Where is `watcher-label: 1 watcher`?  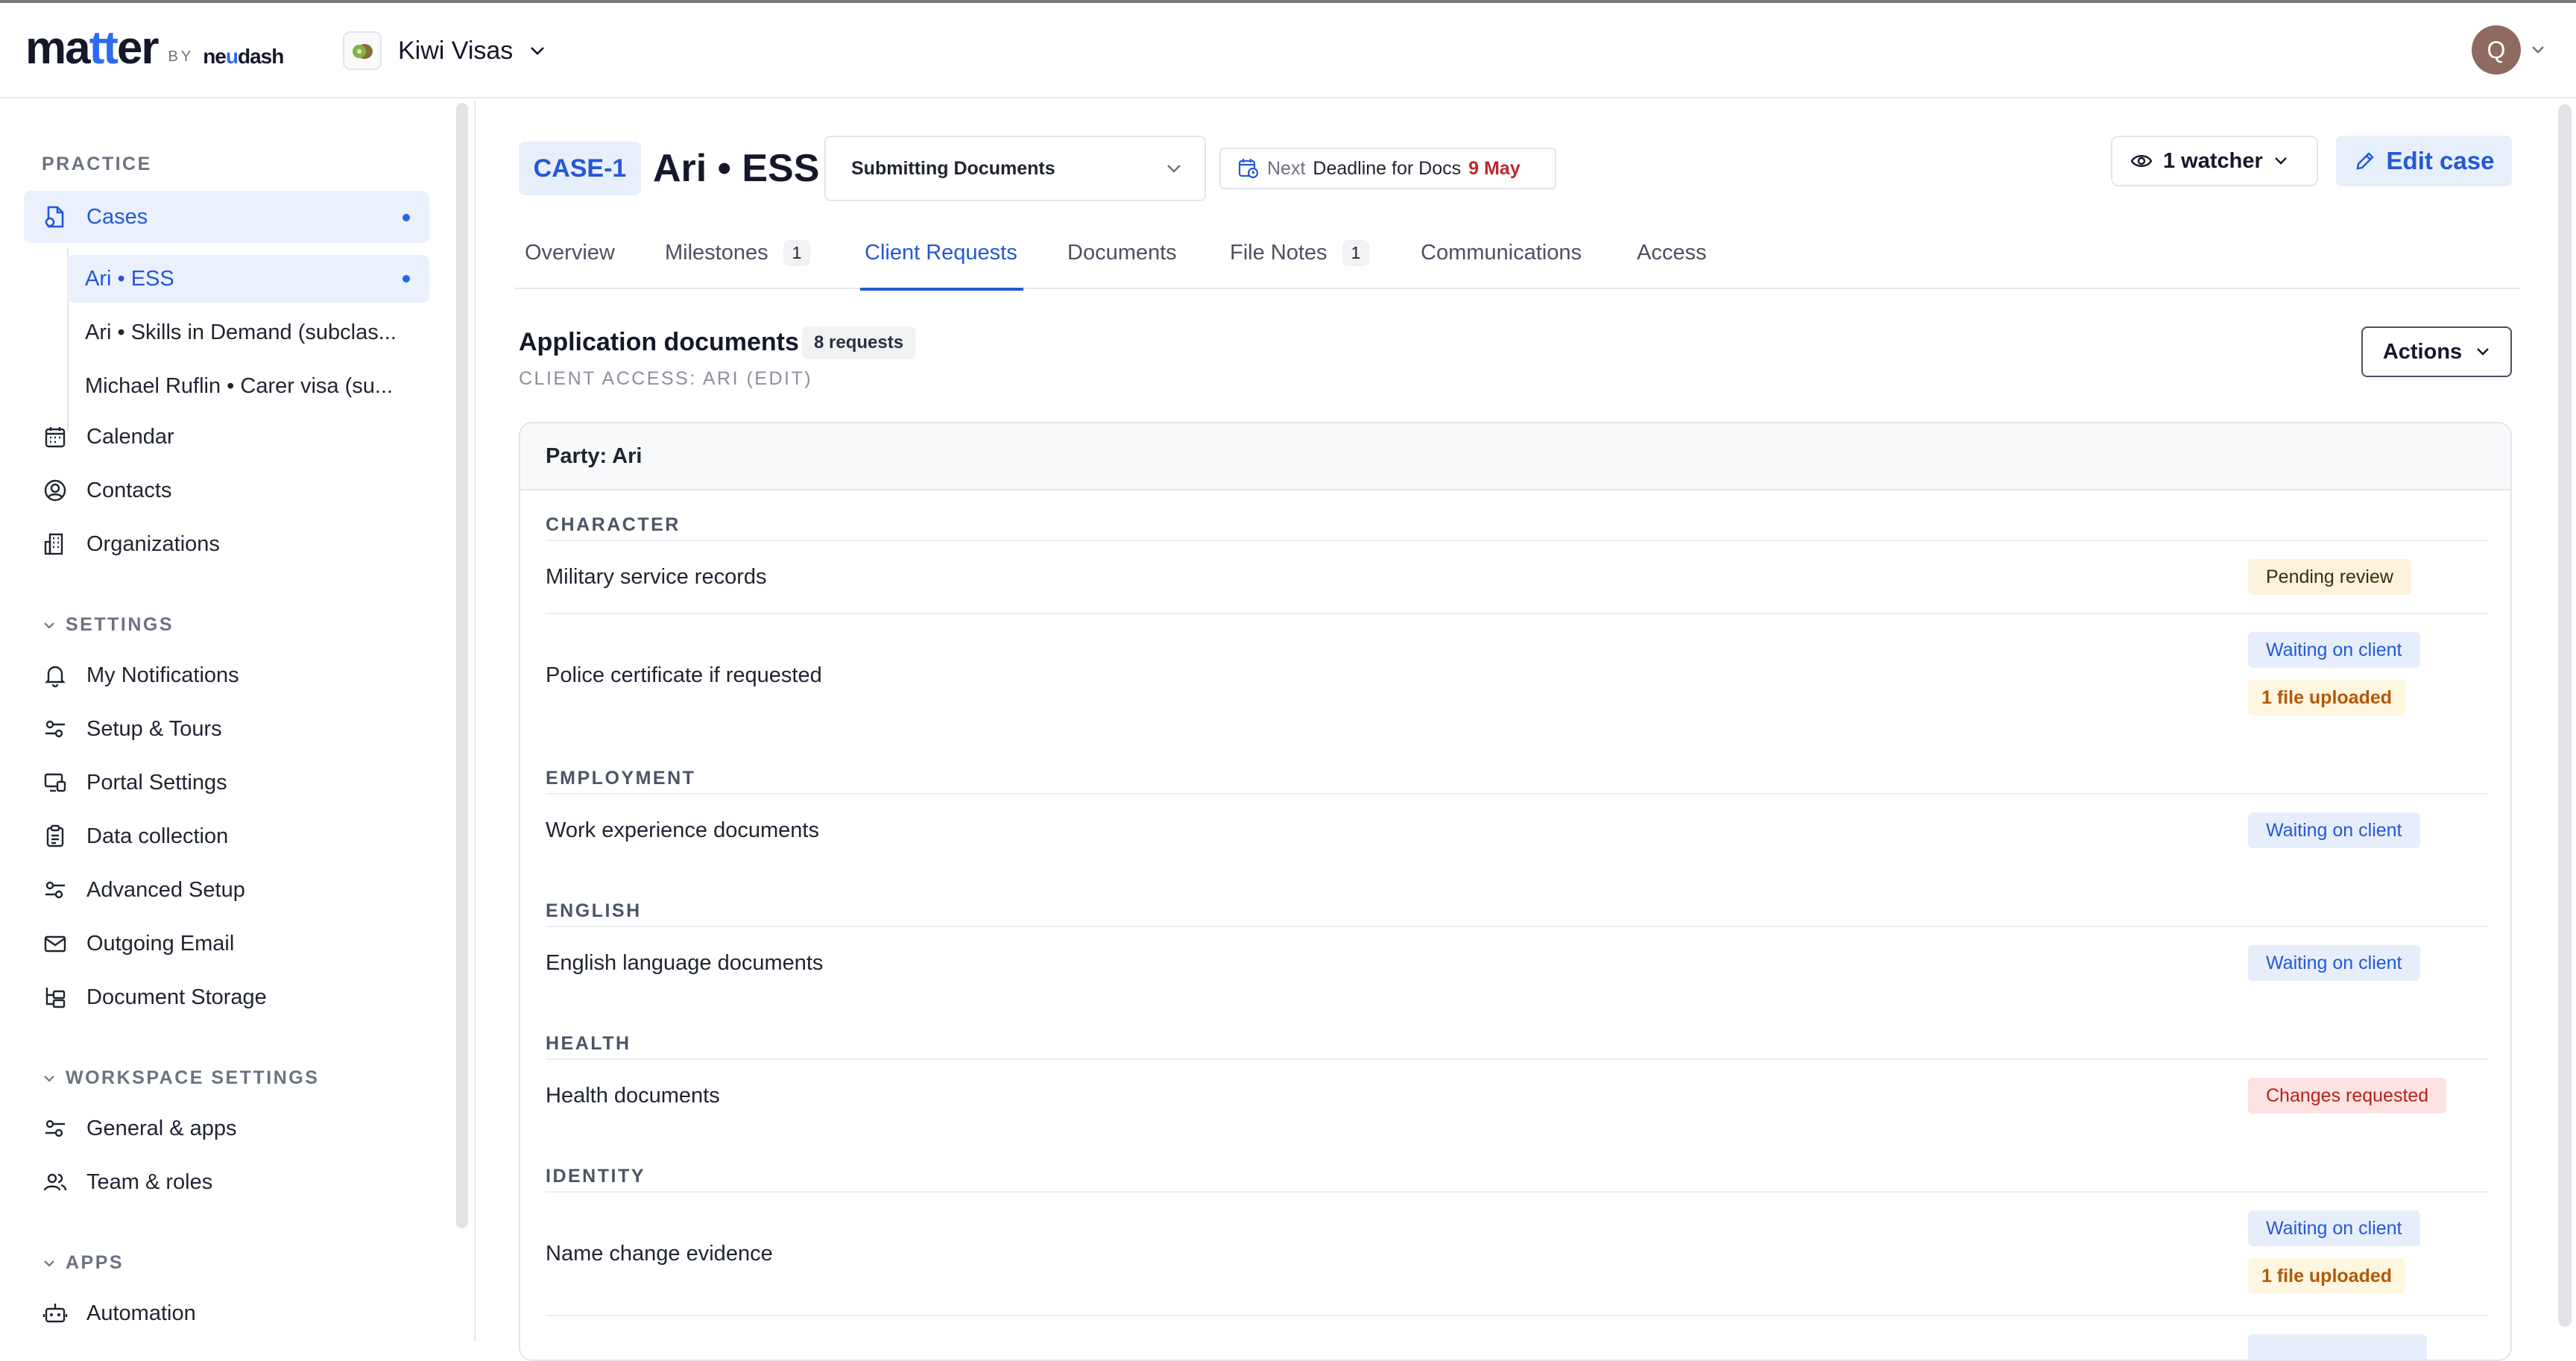 watcher-label: 1 watcher is located at coordinates (2213, 161).